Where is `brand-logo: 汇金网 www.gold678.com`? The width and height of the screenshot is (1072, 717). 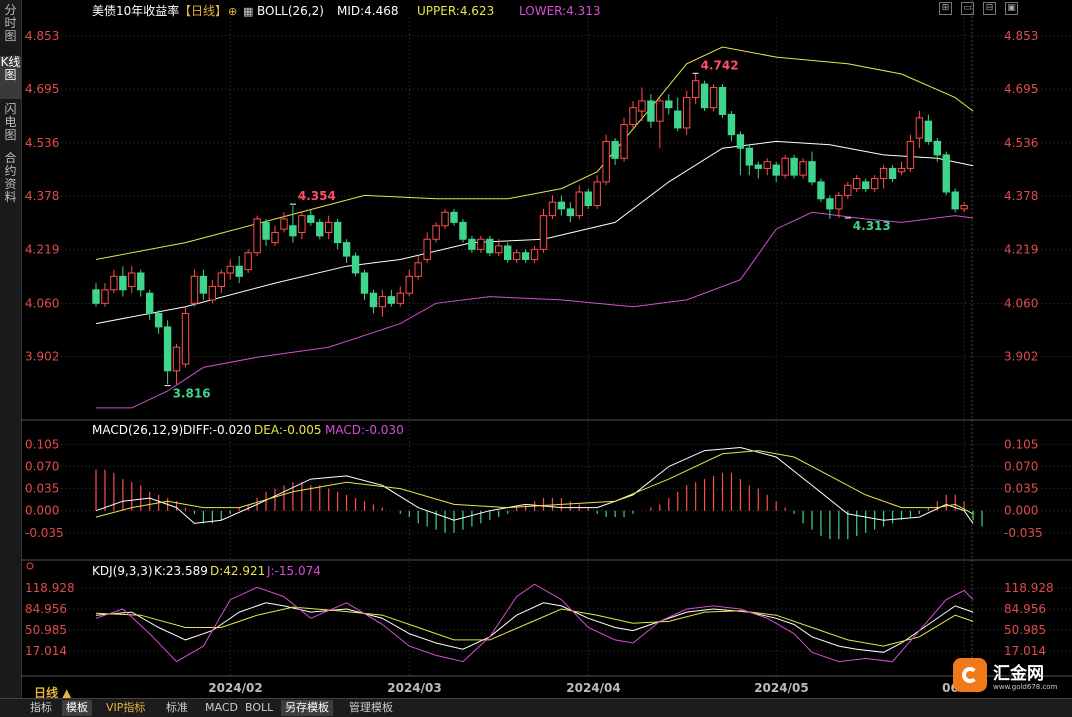
brand-logo: 汇金网 www.gold678.com is located at coordinates (1010, 677).